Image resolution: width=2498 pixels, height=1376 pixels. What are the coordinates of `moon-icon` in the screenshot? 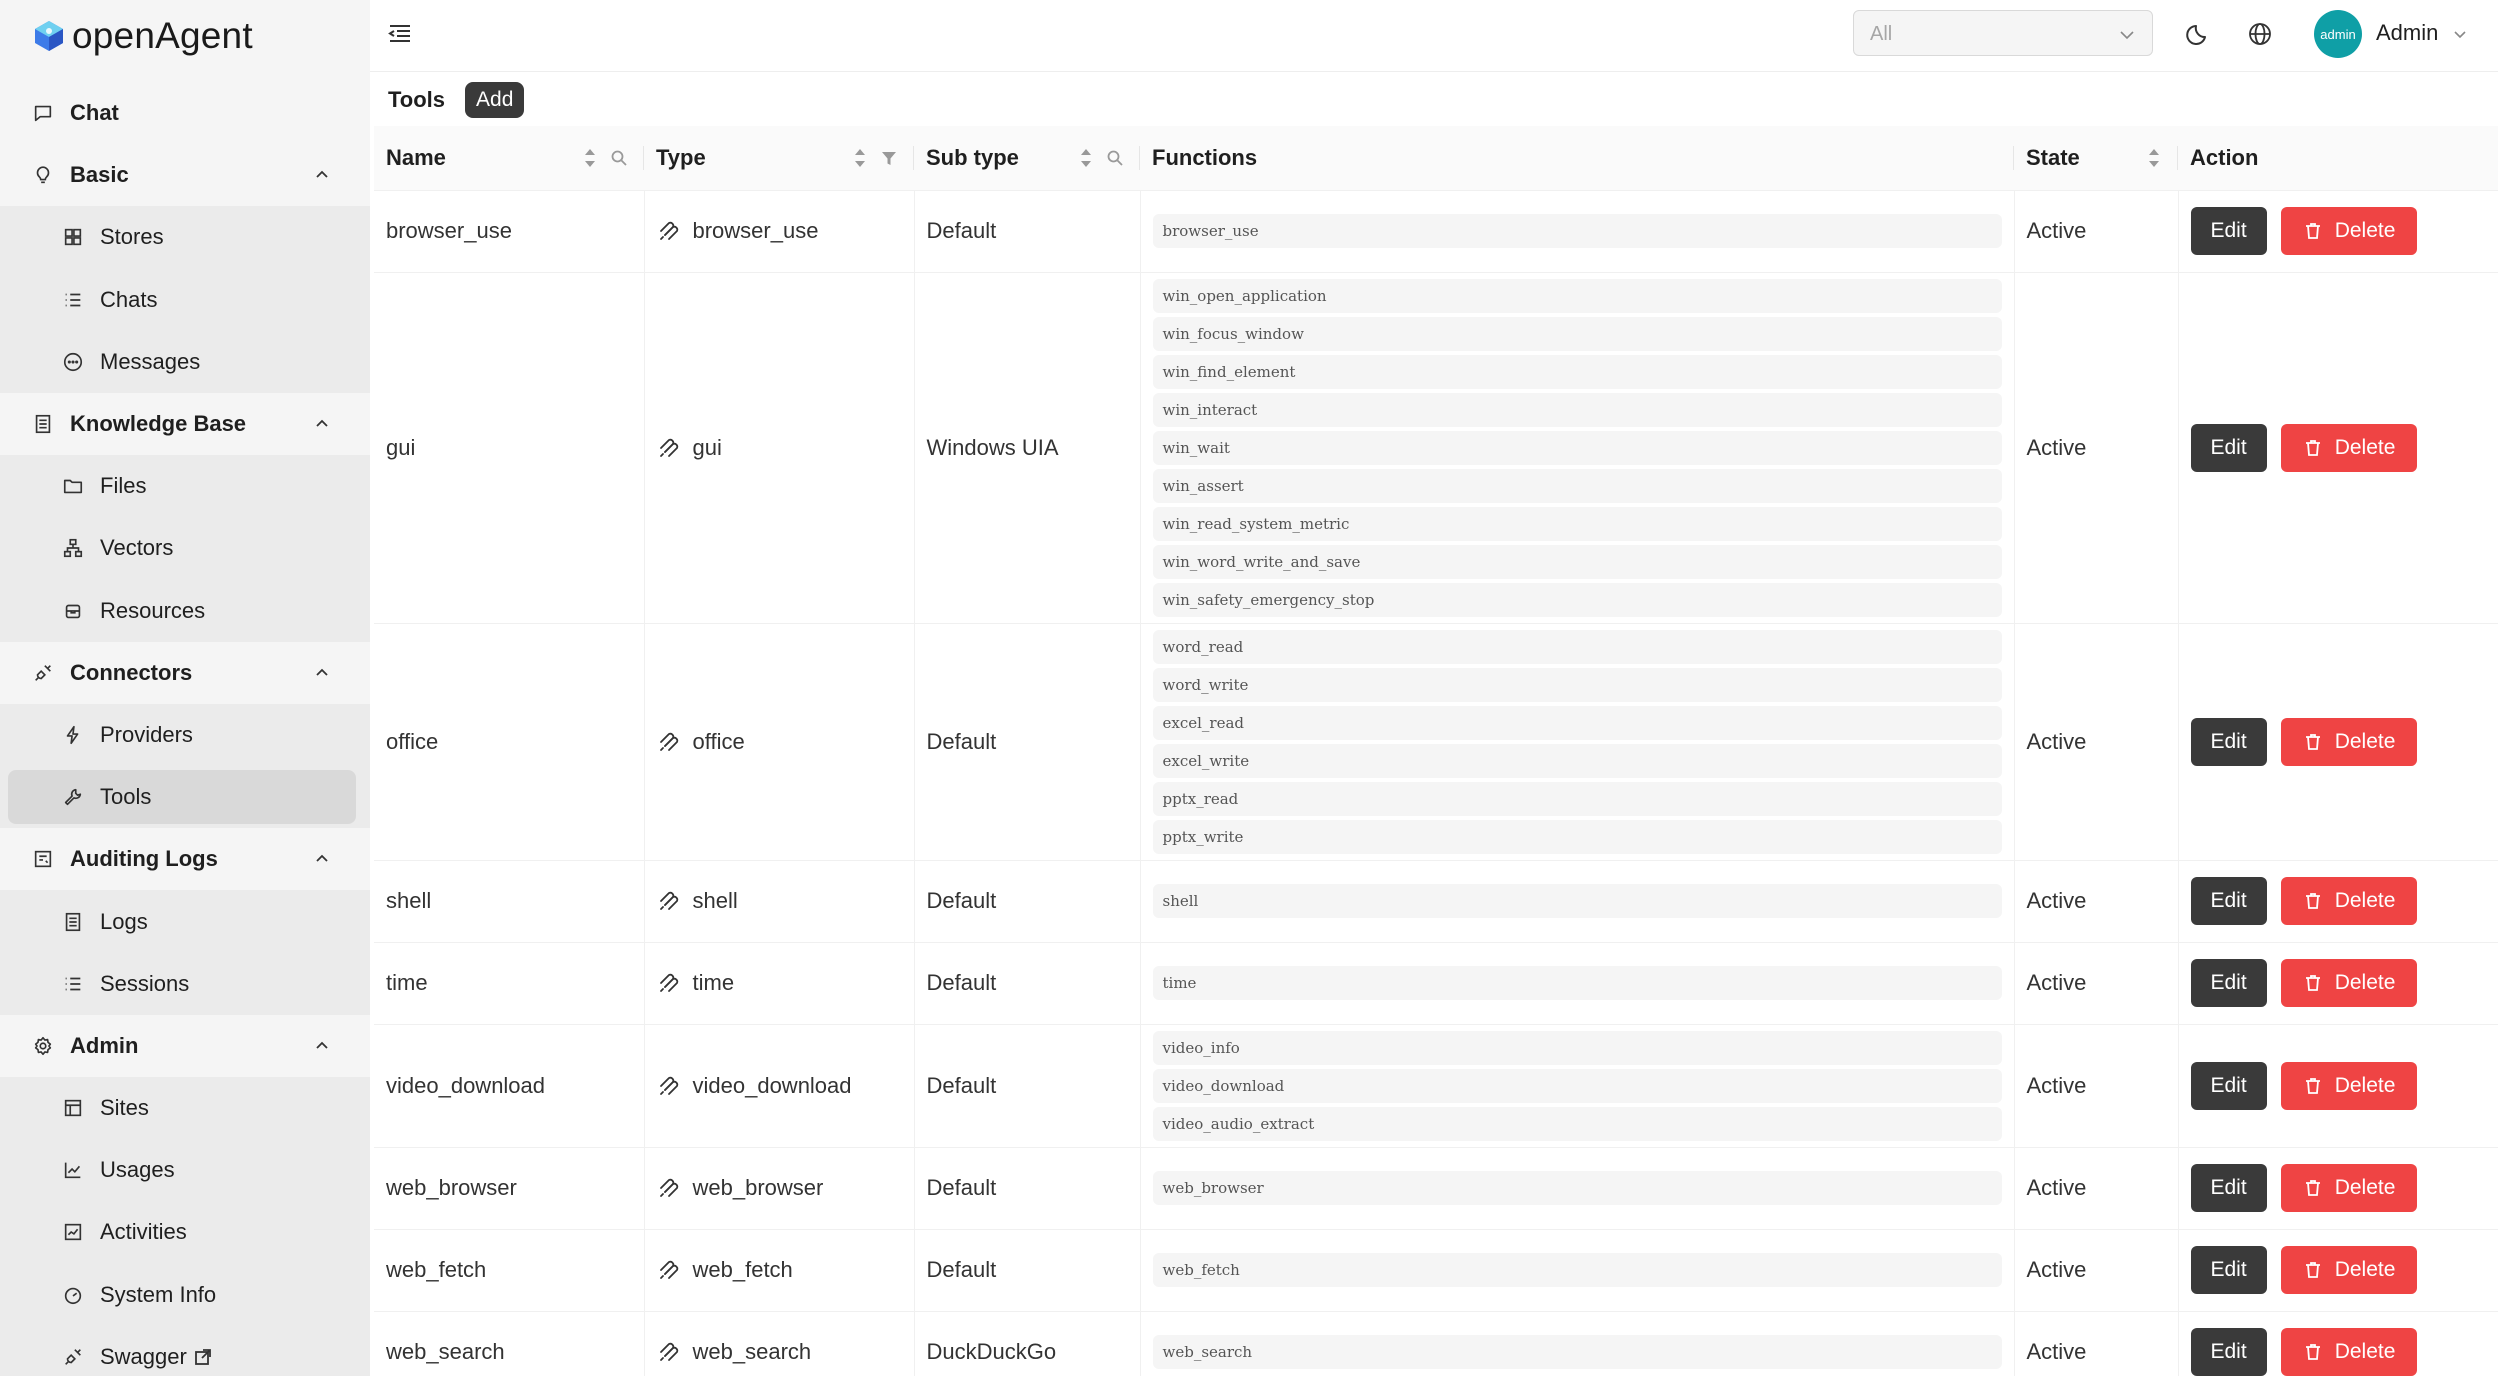 It's located at (2199, 34).